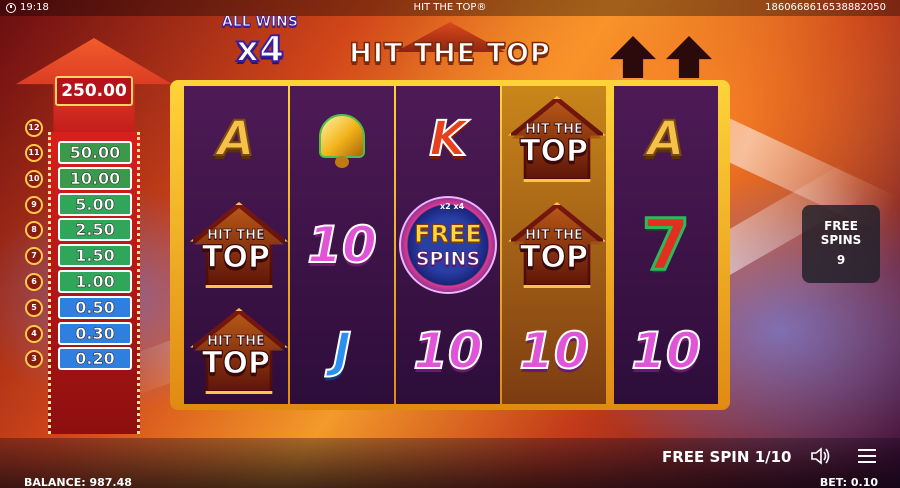 This screenshot has height=488, width=900. What do you see at coordinates (867, 456) in the screenshot?
I see `menu-icon` at bounding box center [867, 456].